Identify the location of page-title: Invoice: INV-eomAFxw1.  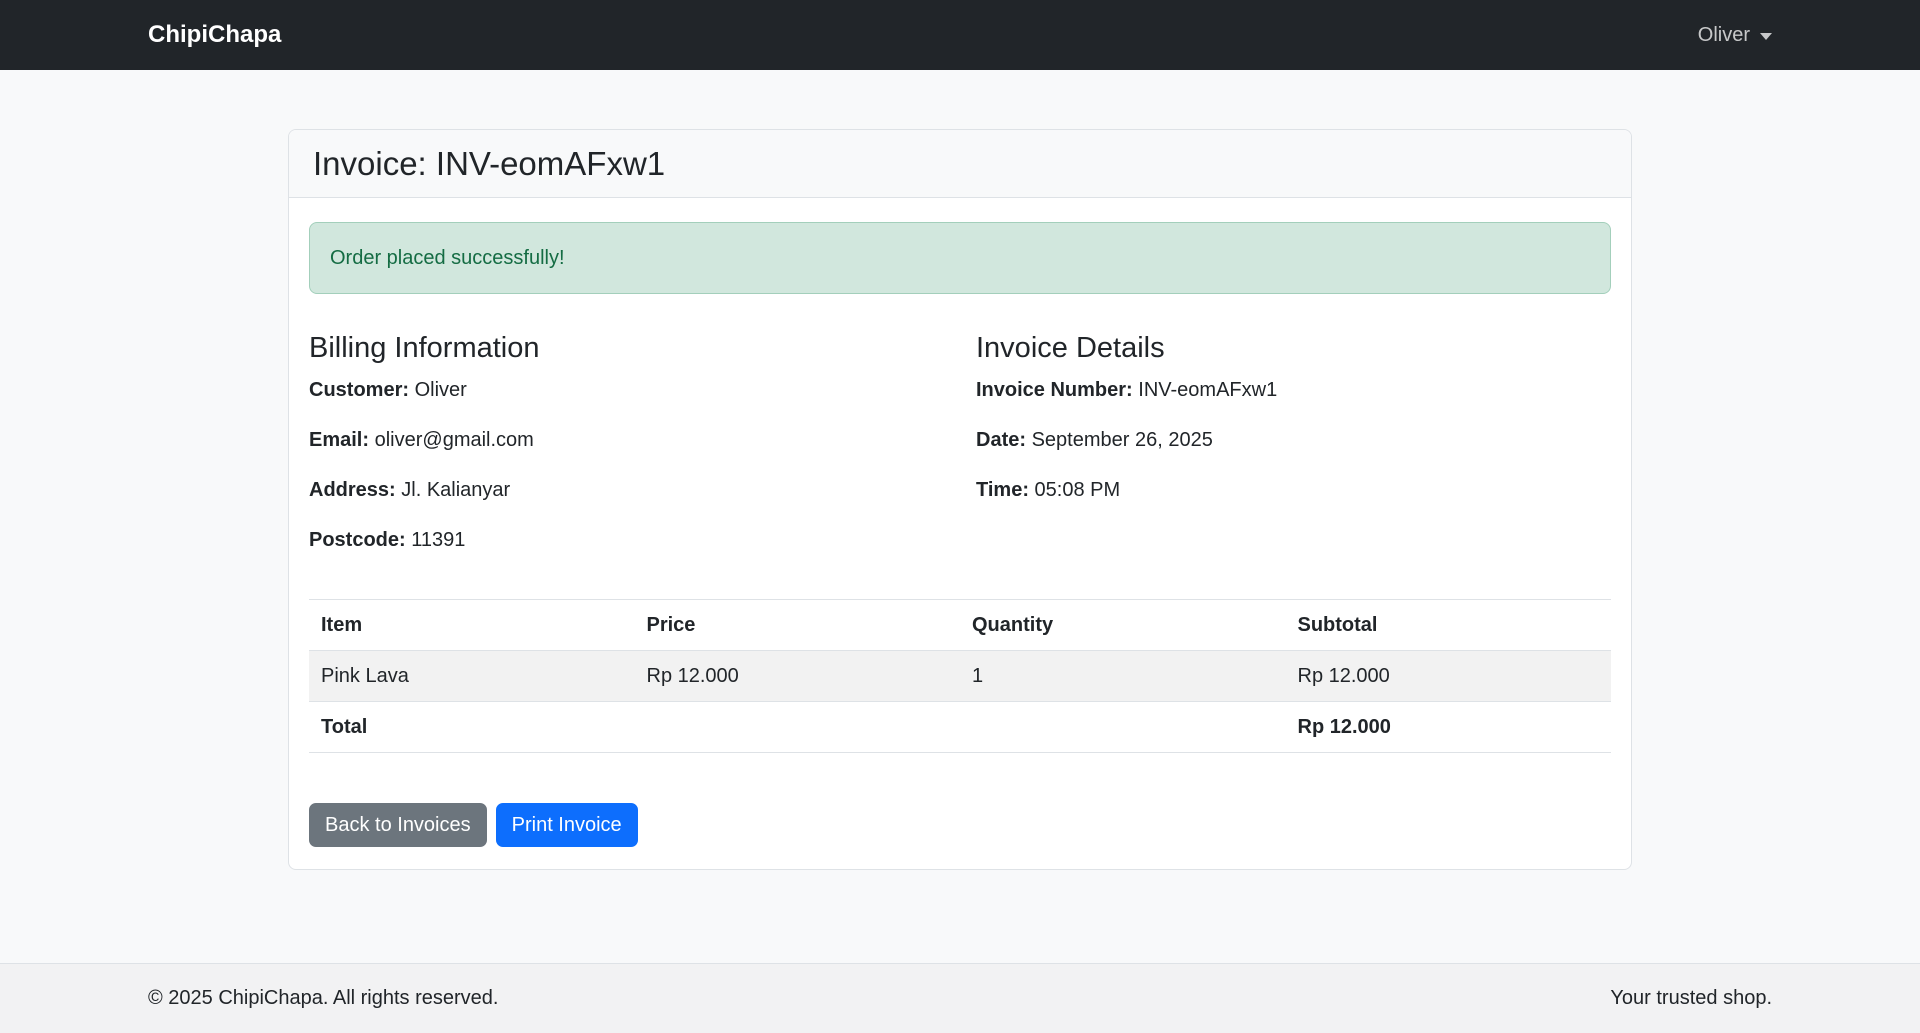
(489, 163).